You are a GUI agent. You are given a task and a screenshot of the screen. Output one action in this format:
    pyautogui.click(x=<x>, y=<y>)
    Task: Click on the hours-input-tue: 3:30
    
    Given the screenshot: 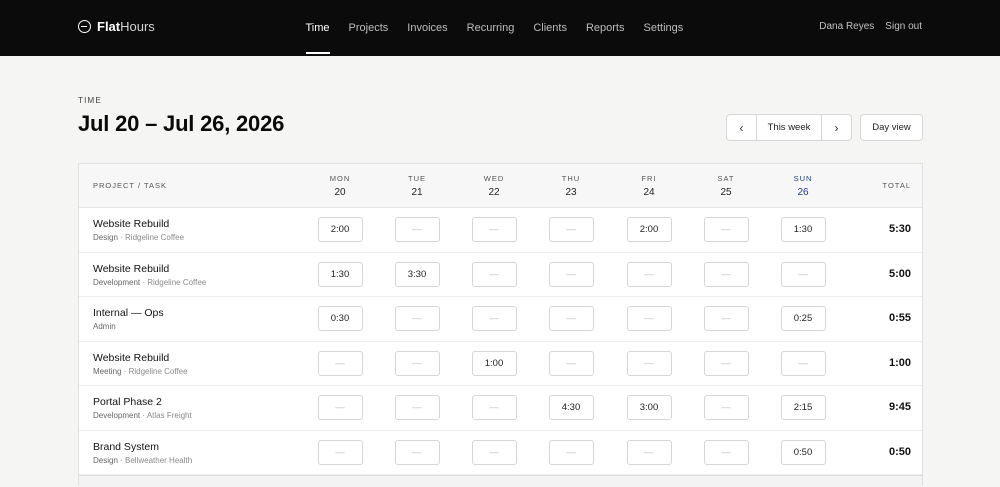 What is the action you would take?
    pyautogui.click(x=417, y=274)
    